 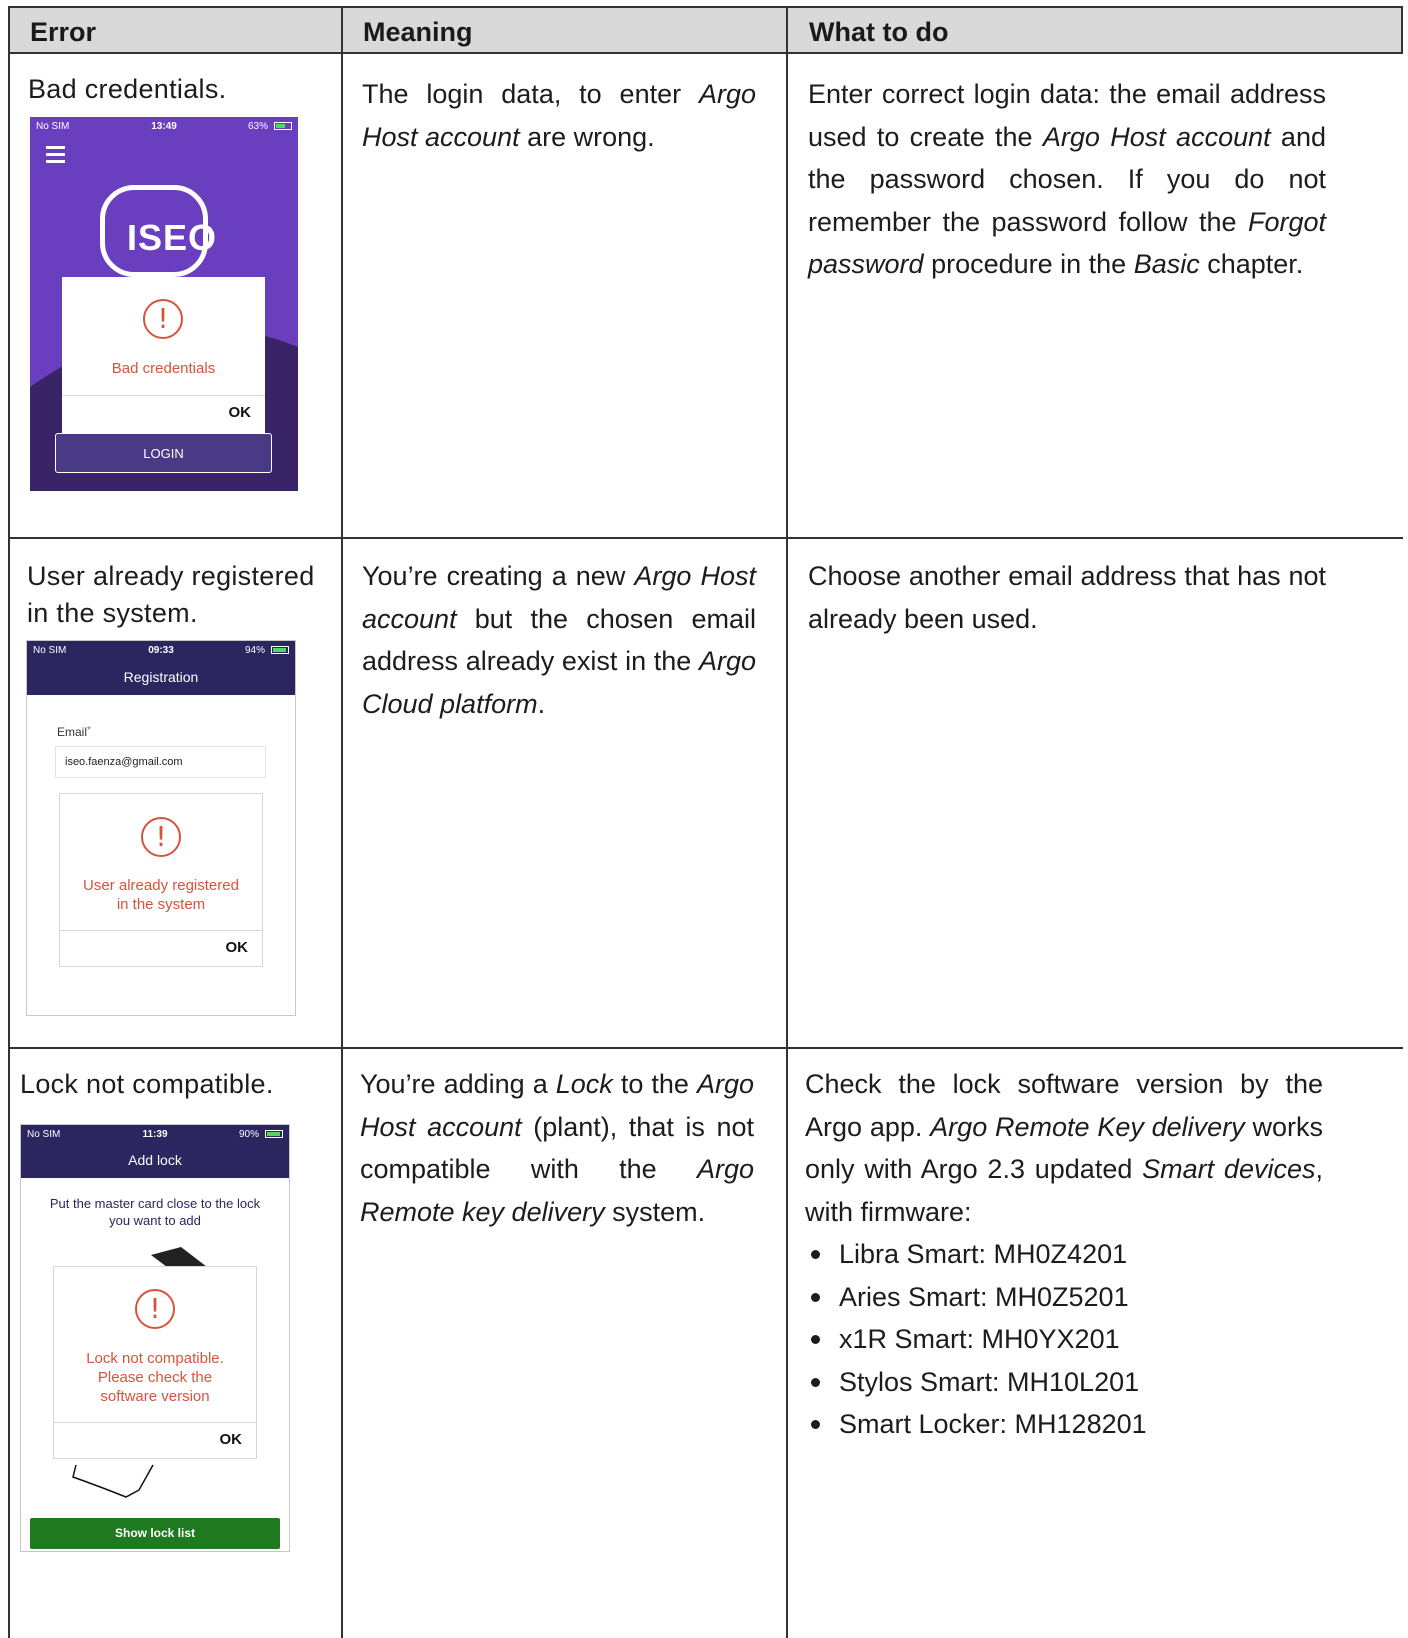 I want to click on list-item: Stylos Smart: MH10L201, so click(x=1064, y=1382).